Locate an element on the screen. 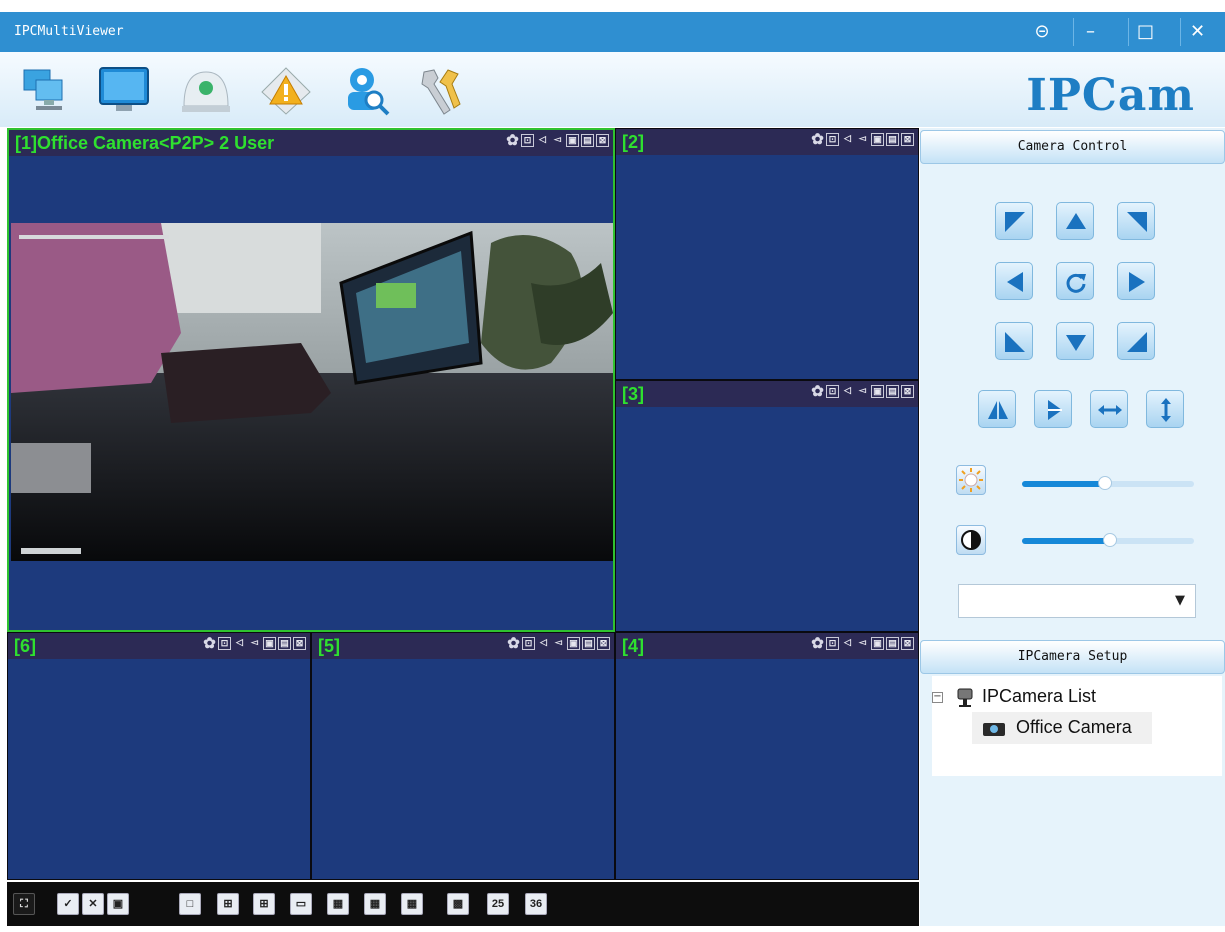 Image resolution: width=1225 pixels, height=932 pixels. video-pane-2: [2] ✿ ⊡ ◁ ◅ ▣ ▤ ⊠ is located at coordinates (767, 254).